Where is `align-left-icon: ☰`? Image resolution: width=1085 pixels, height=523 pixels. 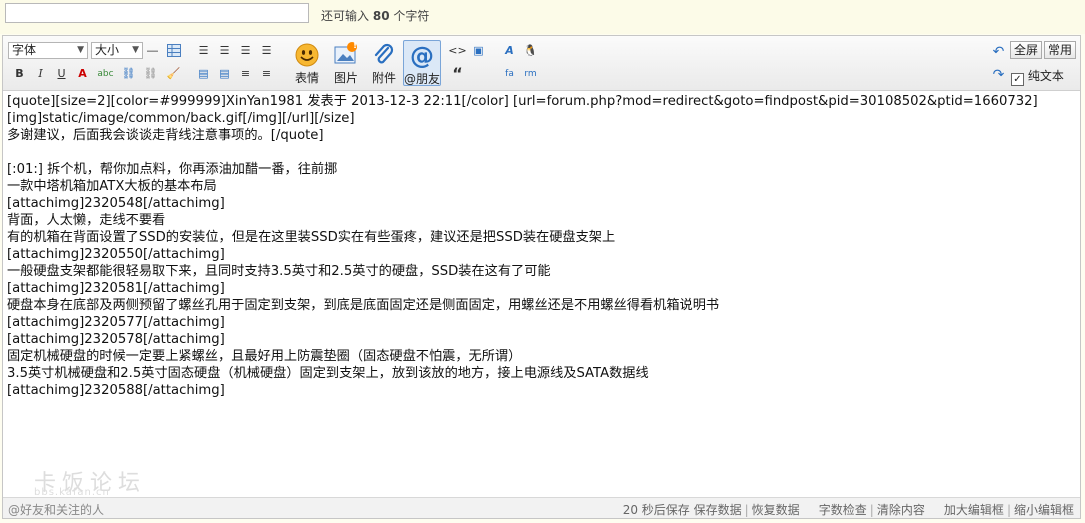 align-left-icon: ☰ is located at coordinates (203, 50).